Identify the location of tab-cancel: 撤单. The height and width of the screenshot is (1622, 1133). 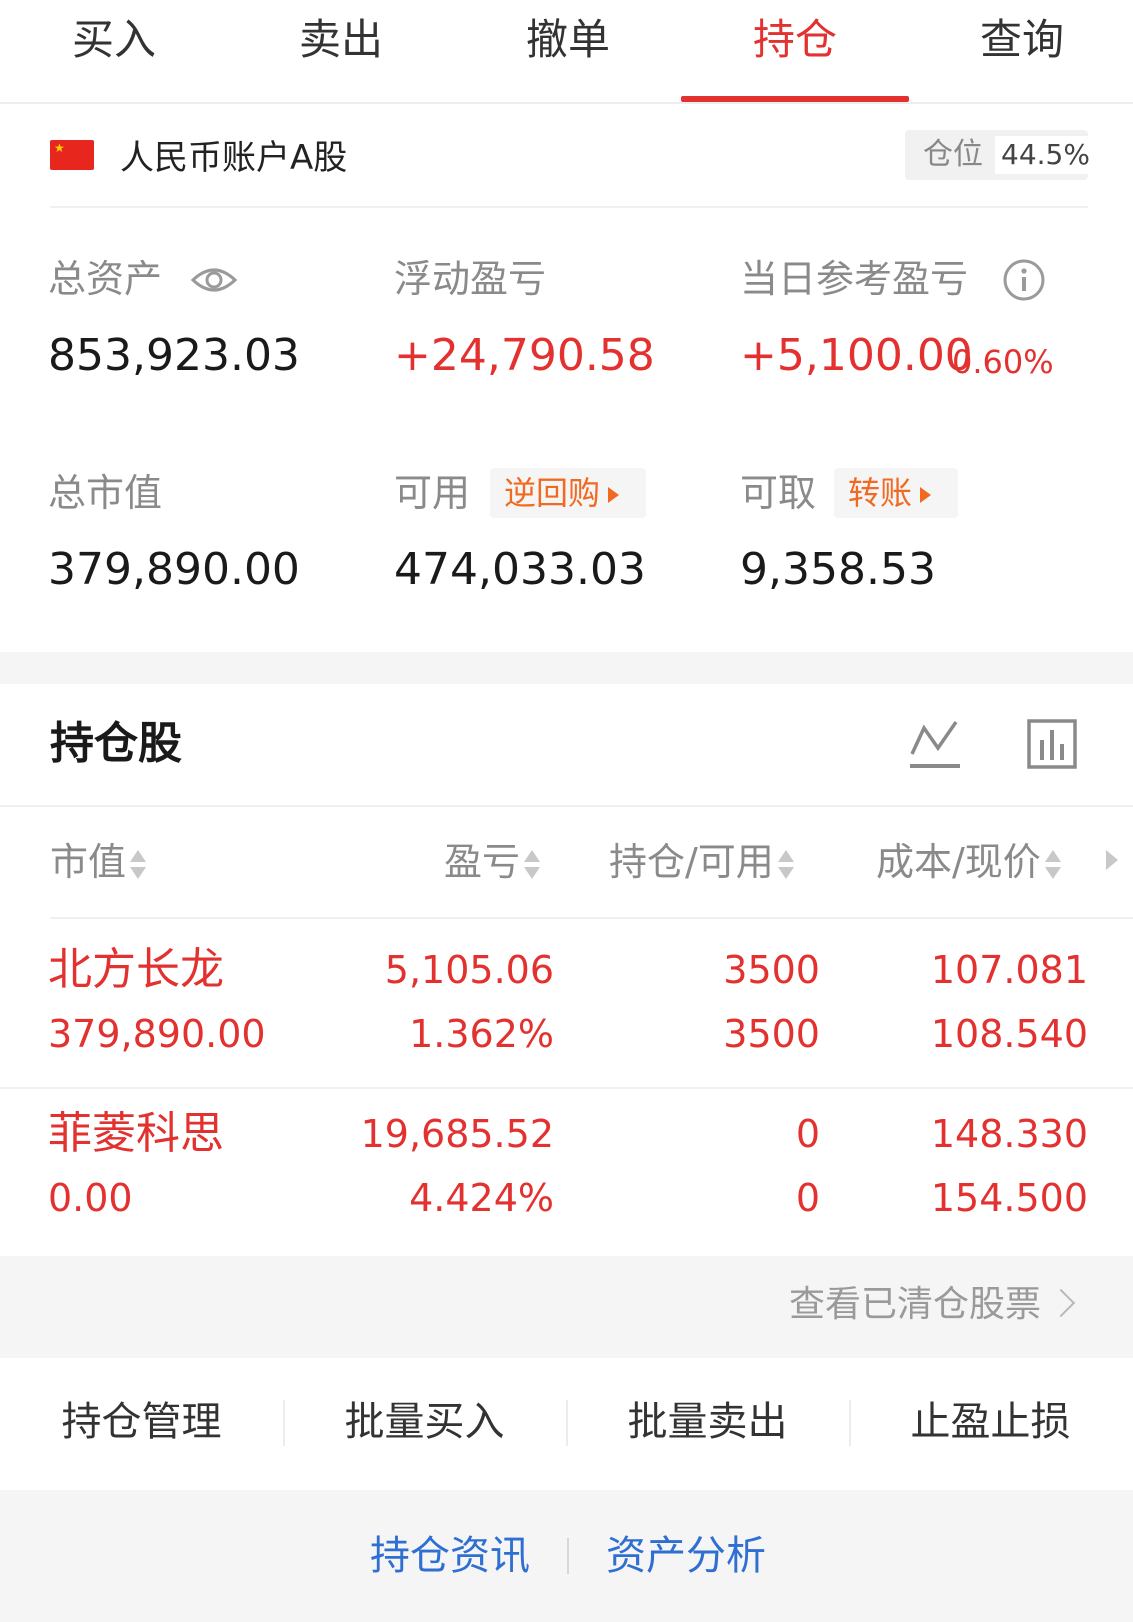
(568, 40).